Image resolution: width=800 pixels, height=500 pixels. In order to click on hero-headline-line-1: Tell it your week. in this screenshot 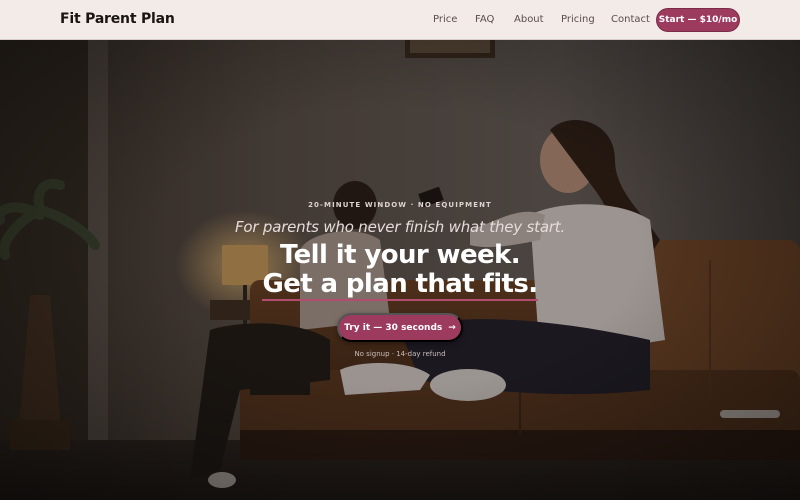, I will do `click(400, 255)`.